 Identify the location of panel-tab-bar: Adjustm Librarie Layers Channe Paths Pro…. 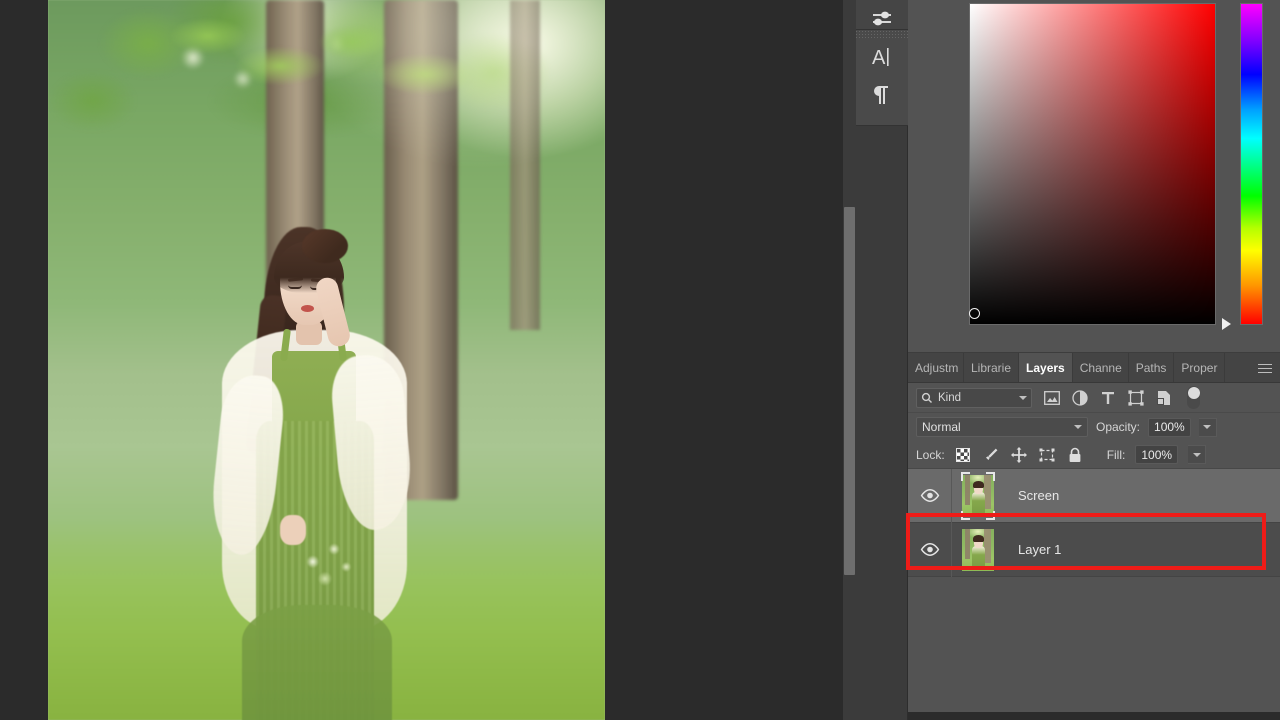
(1094, 368).